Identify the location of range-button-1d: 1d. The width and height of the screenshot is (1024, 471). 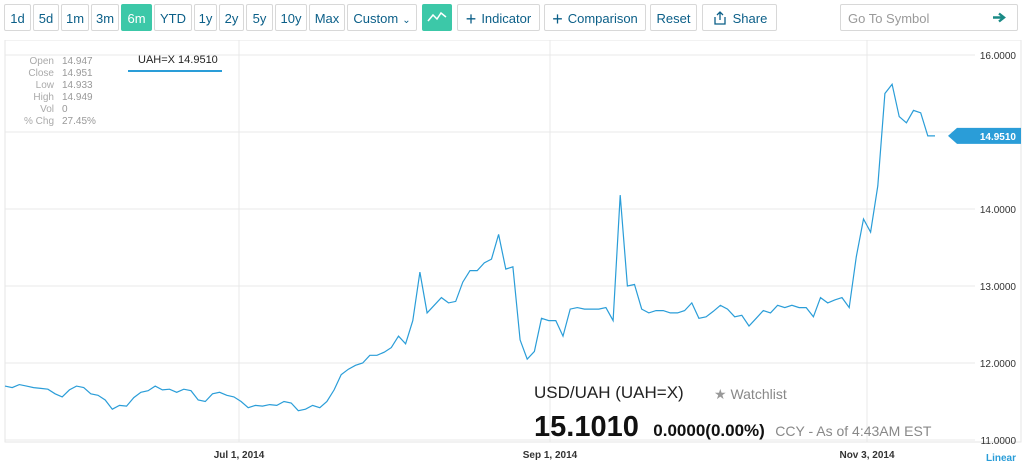
(17, 17).